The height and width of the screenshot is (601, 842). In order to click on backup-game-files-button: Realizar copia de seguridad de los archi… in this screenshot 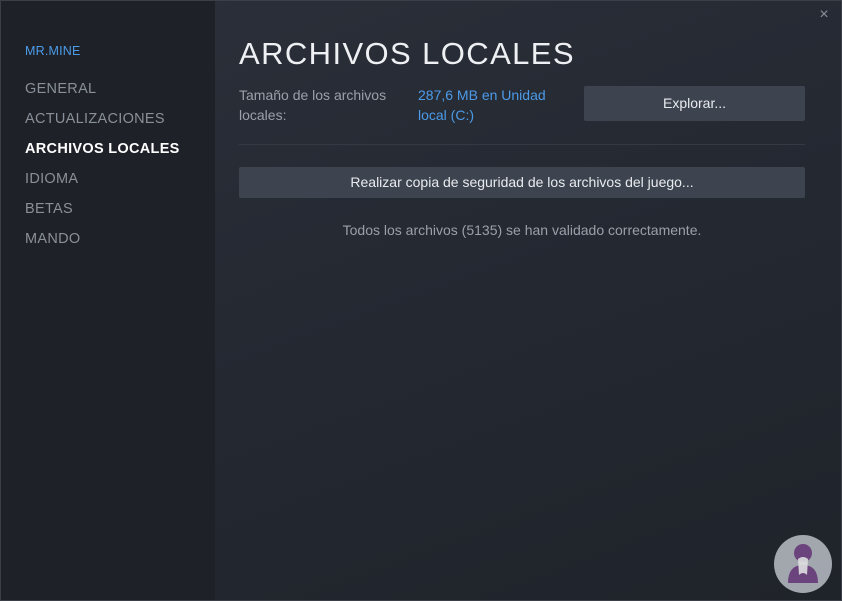, I will do `click(522, 182)`.